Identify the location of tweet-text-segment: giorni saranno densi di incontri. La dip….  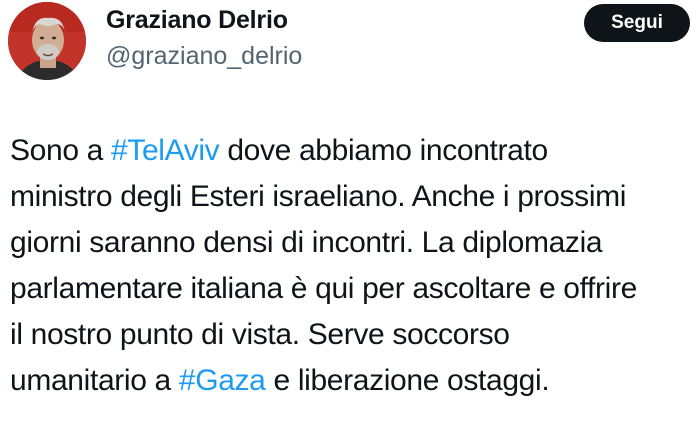
(306, 242).